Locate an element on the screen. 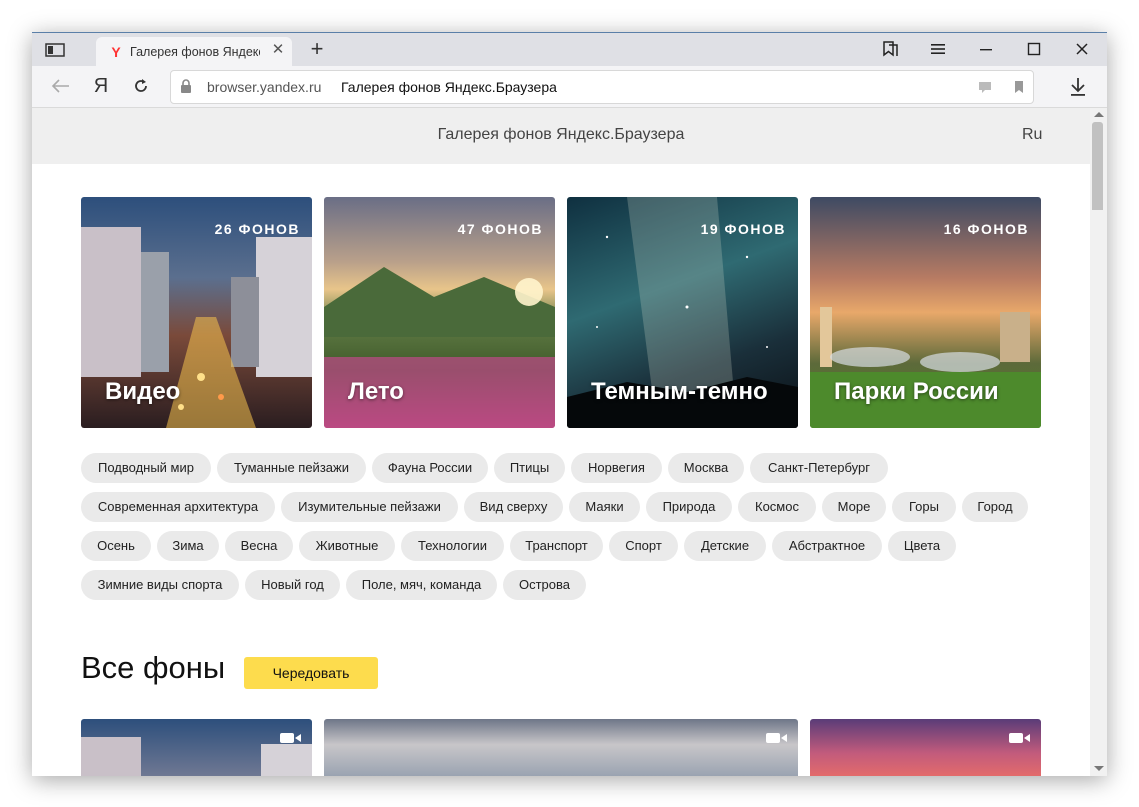 This screenshot has width=1139, height=807. tag-chip: Птицы is located at coordinates (529, 468).